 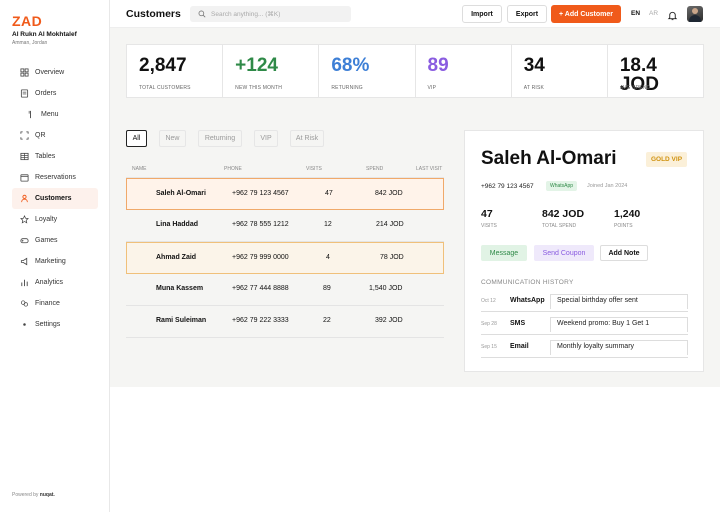 I want to click on star-icon, so click(x=24, y=219).